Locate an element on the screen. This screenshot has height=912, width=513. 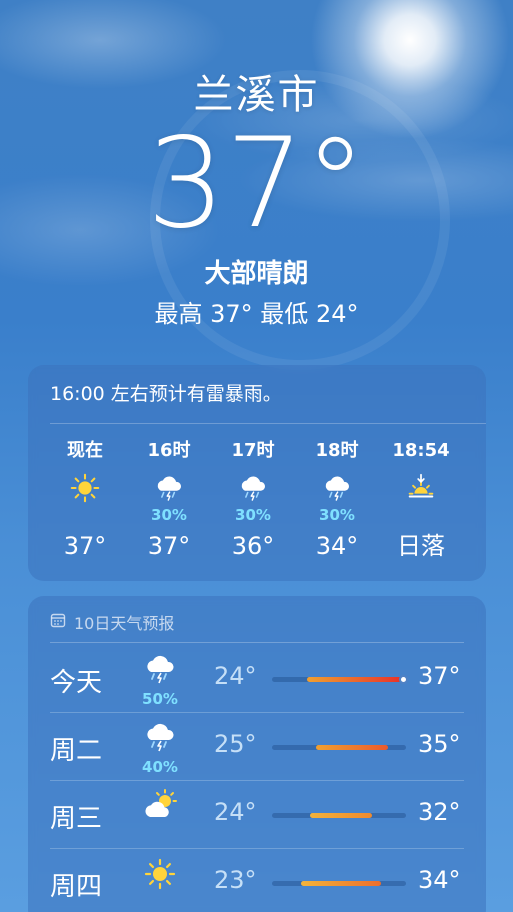
hourly-note: 16:00 左右预计有雷暴雨。 is located at coordinates (166, 394).